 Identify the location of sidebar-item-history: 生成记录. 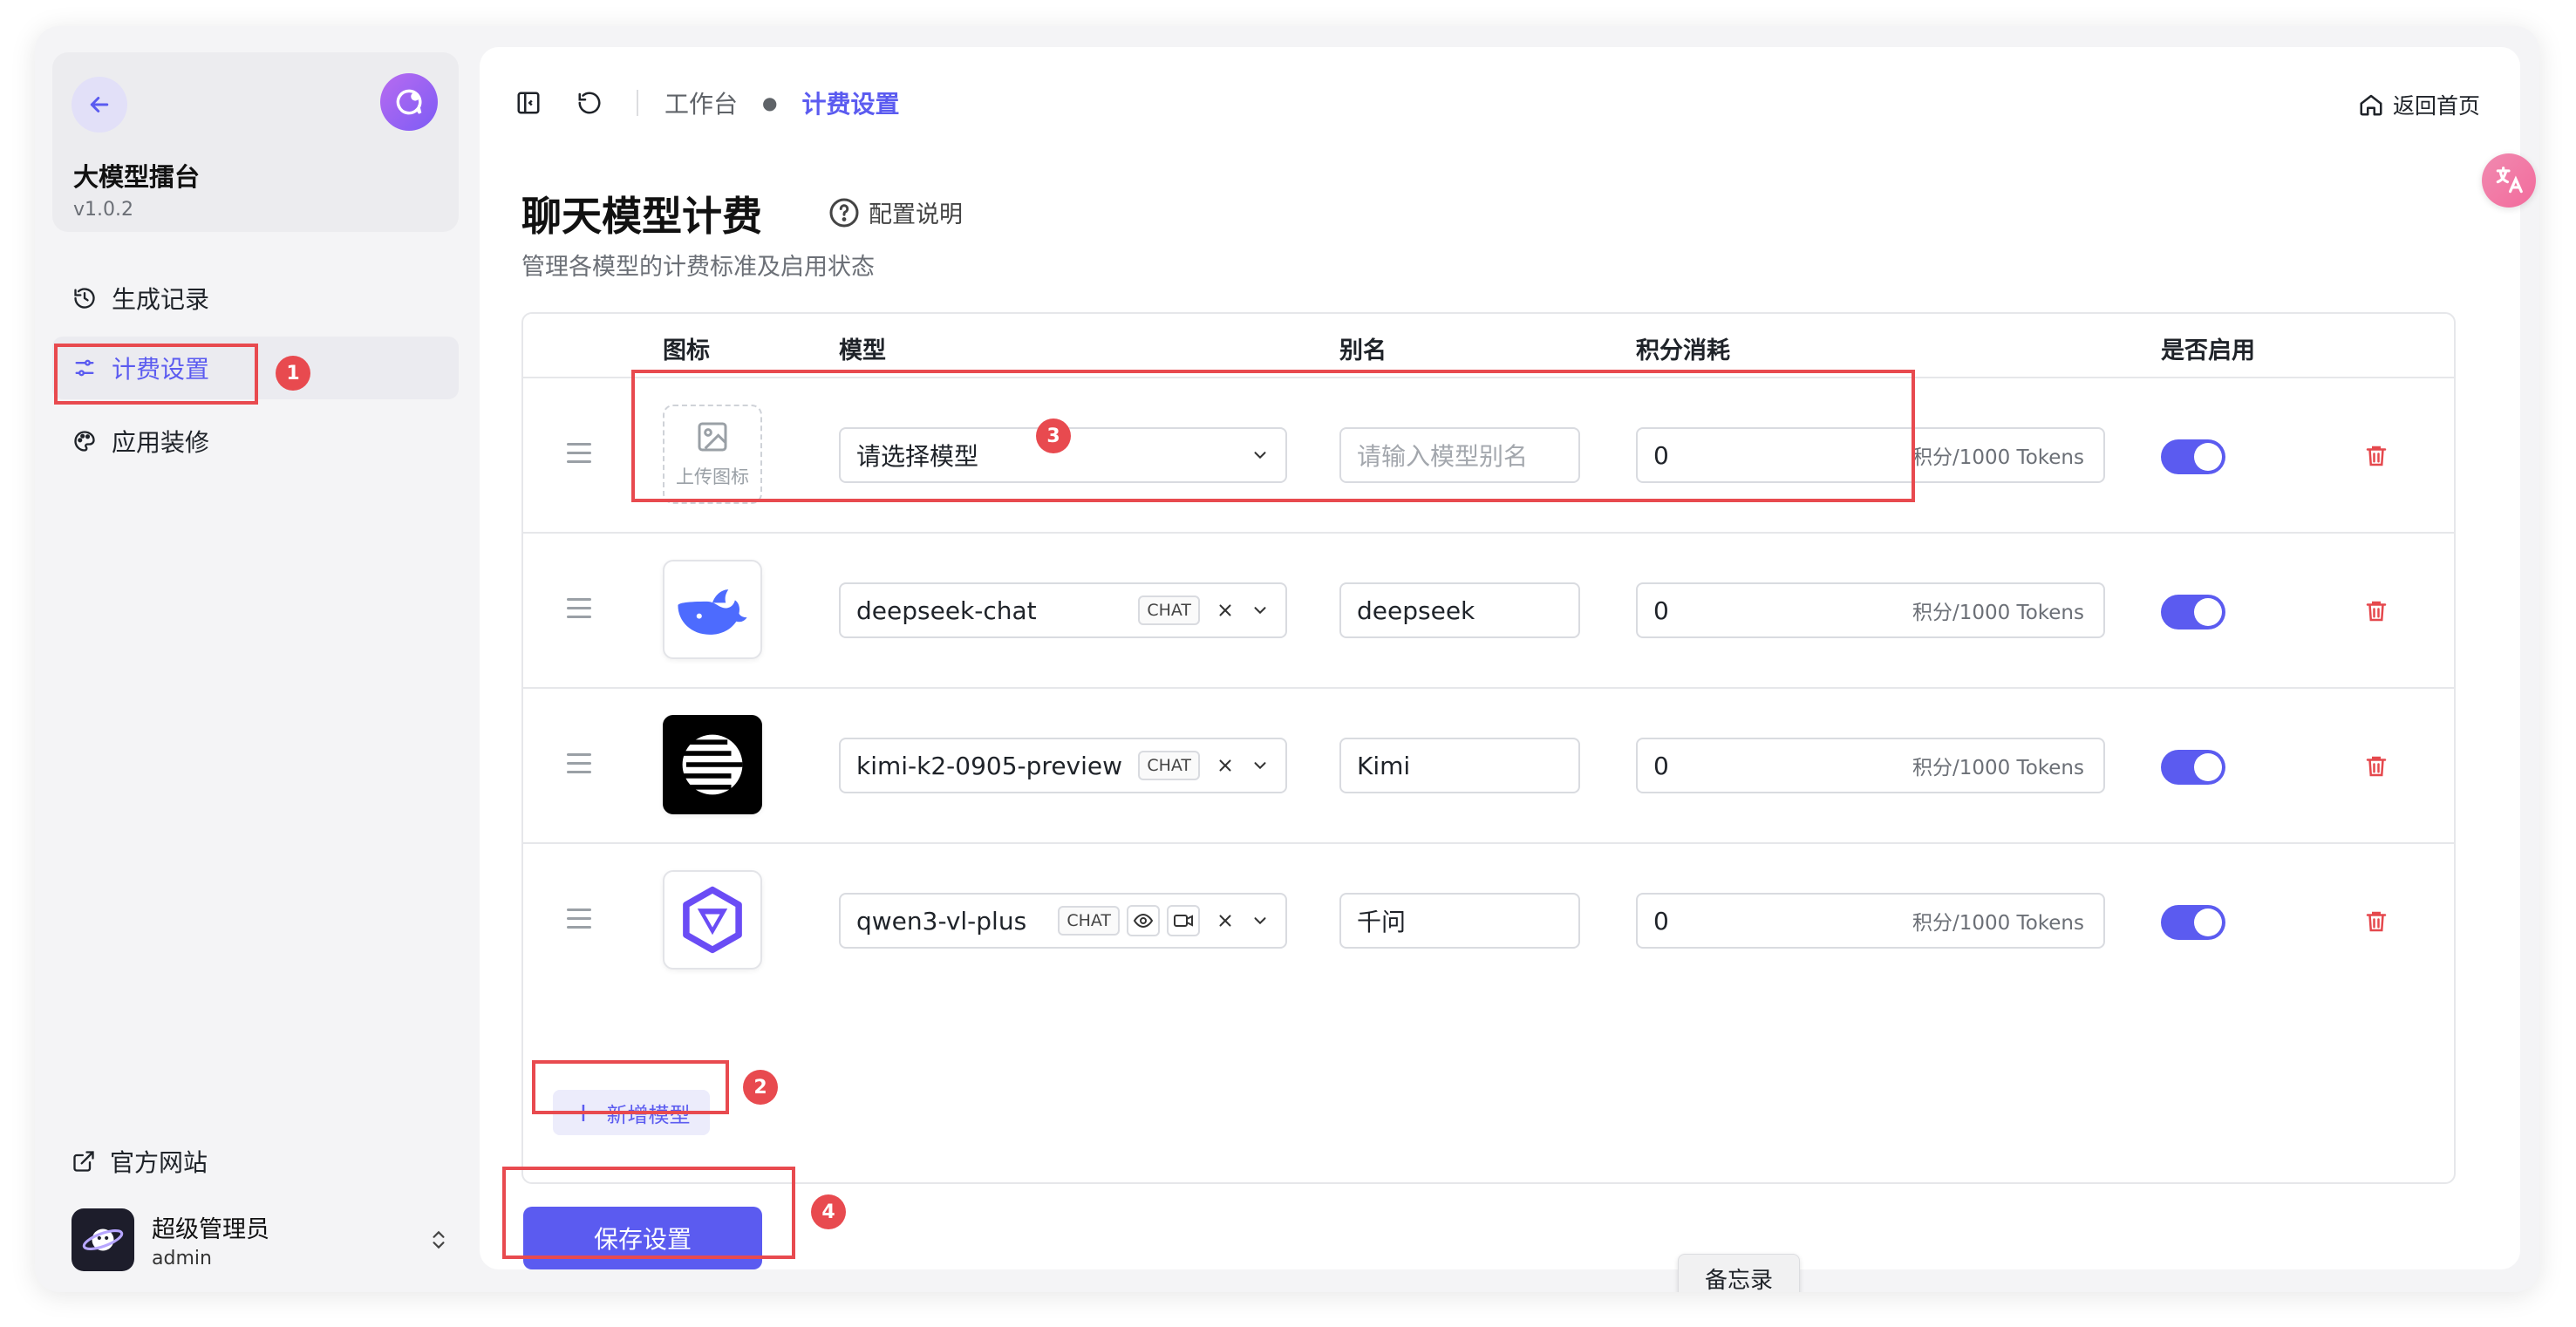
(256, 298).